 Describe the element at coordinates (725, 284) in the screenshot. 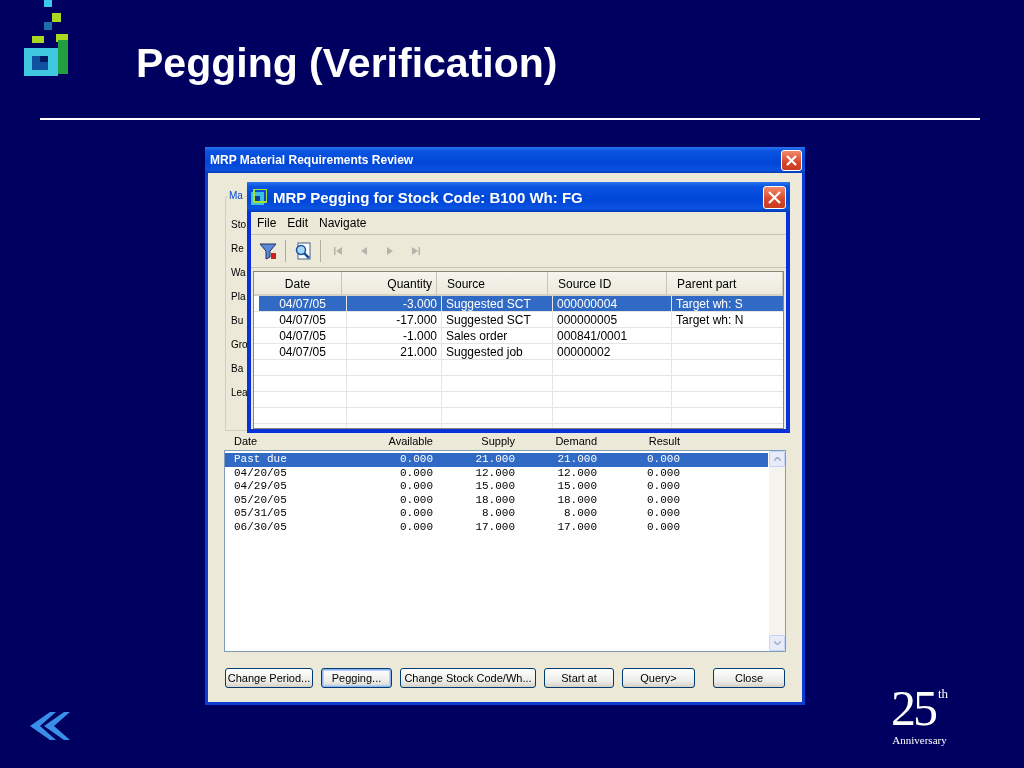

I see `column-header: Parent part` at that location.